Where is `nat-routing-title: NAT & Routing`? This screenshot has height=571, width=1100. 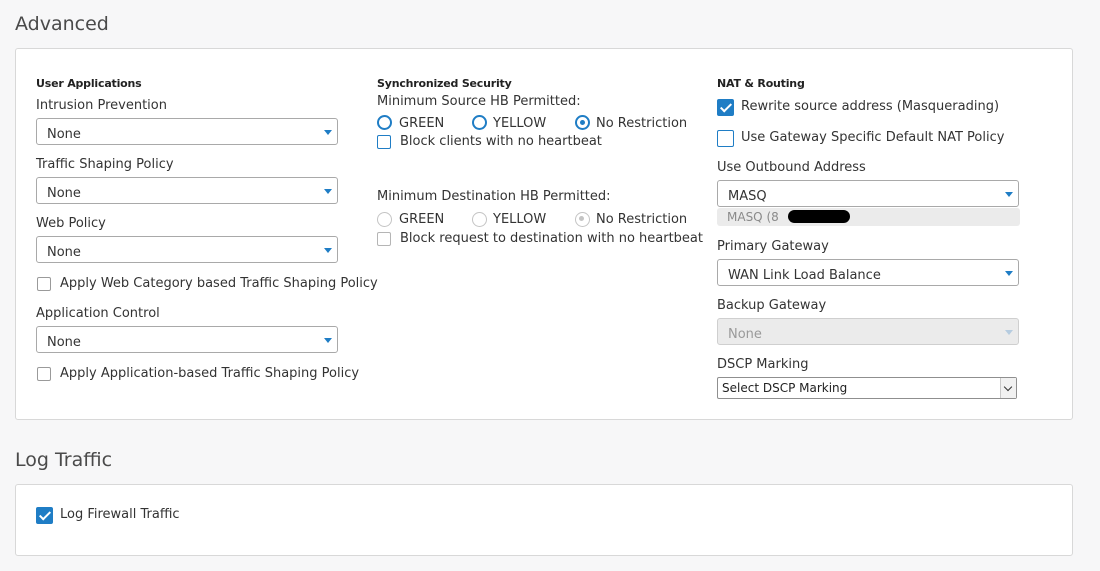
nat-routing-title: NAT & Routing is located at coordinates (761, 83).